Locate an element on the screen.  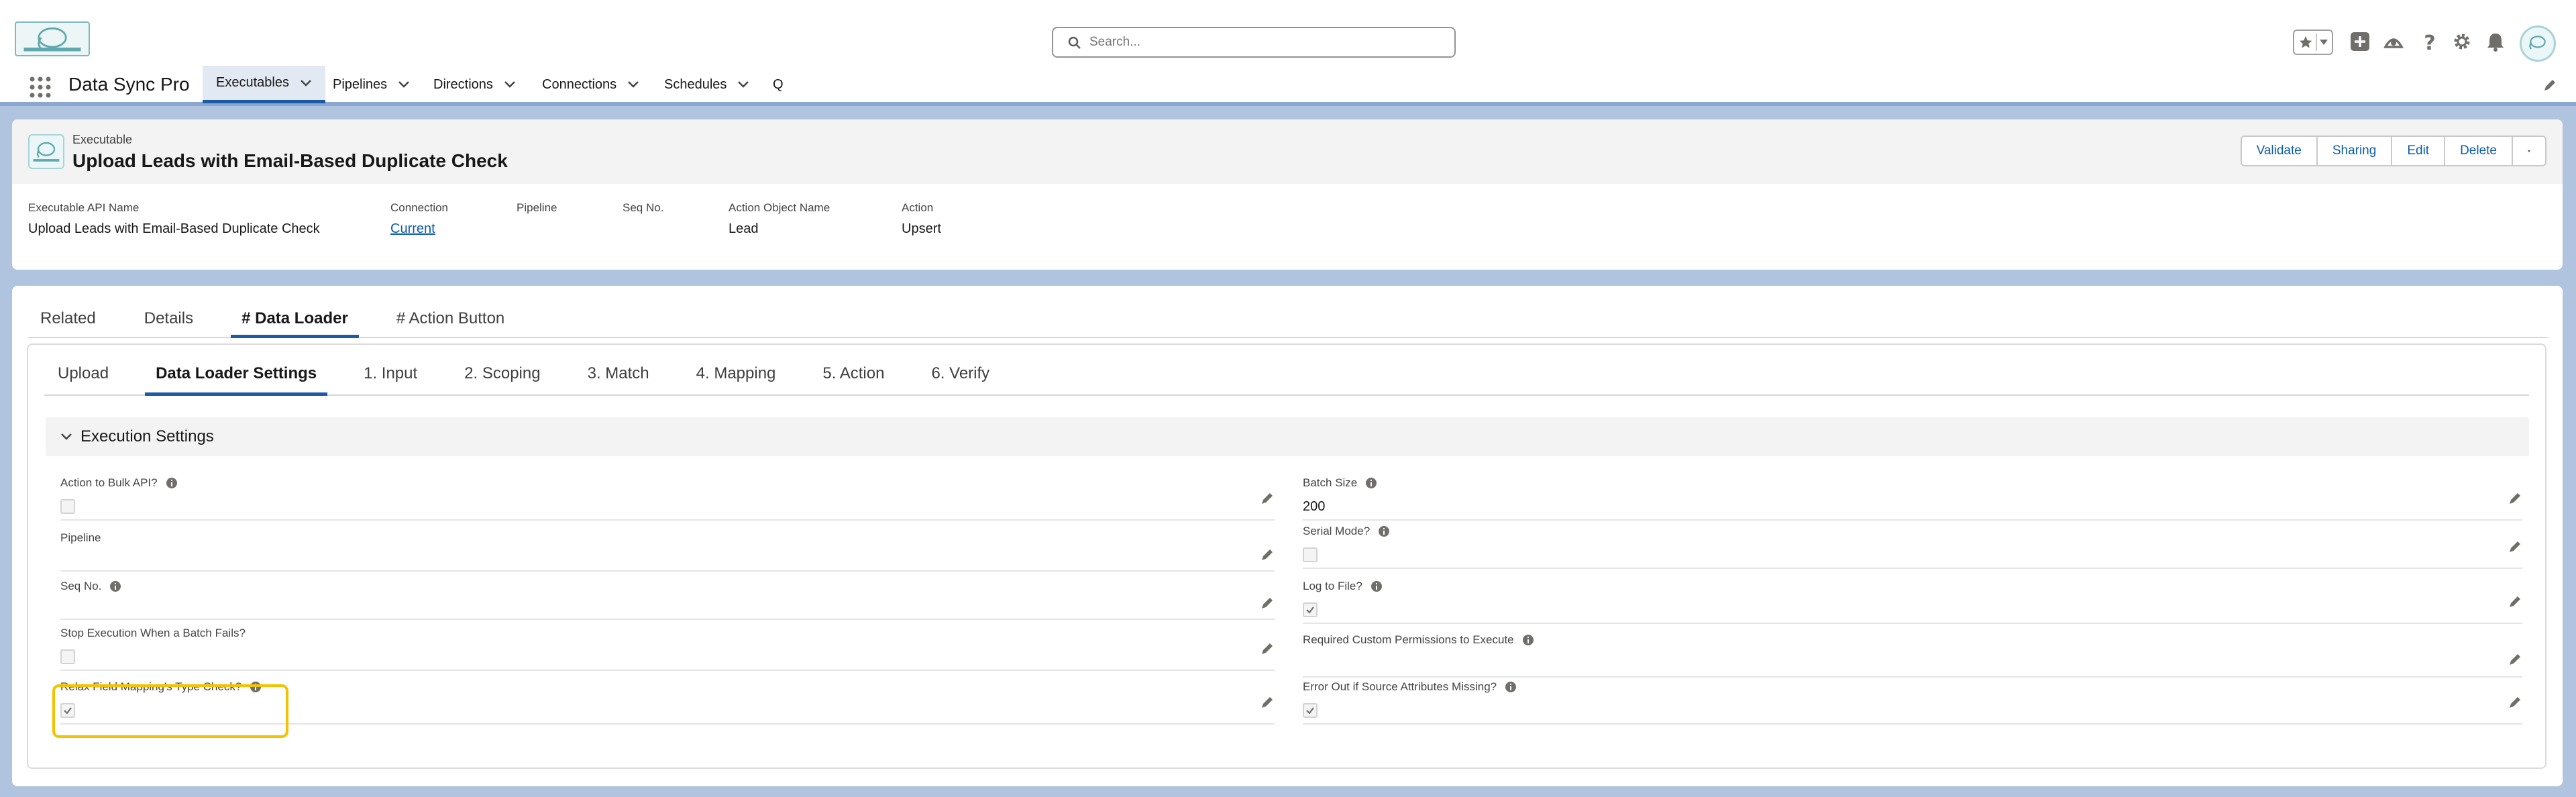
field-label: Required Custom Permissions to Execute is located at coordinates (1408, 639).